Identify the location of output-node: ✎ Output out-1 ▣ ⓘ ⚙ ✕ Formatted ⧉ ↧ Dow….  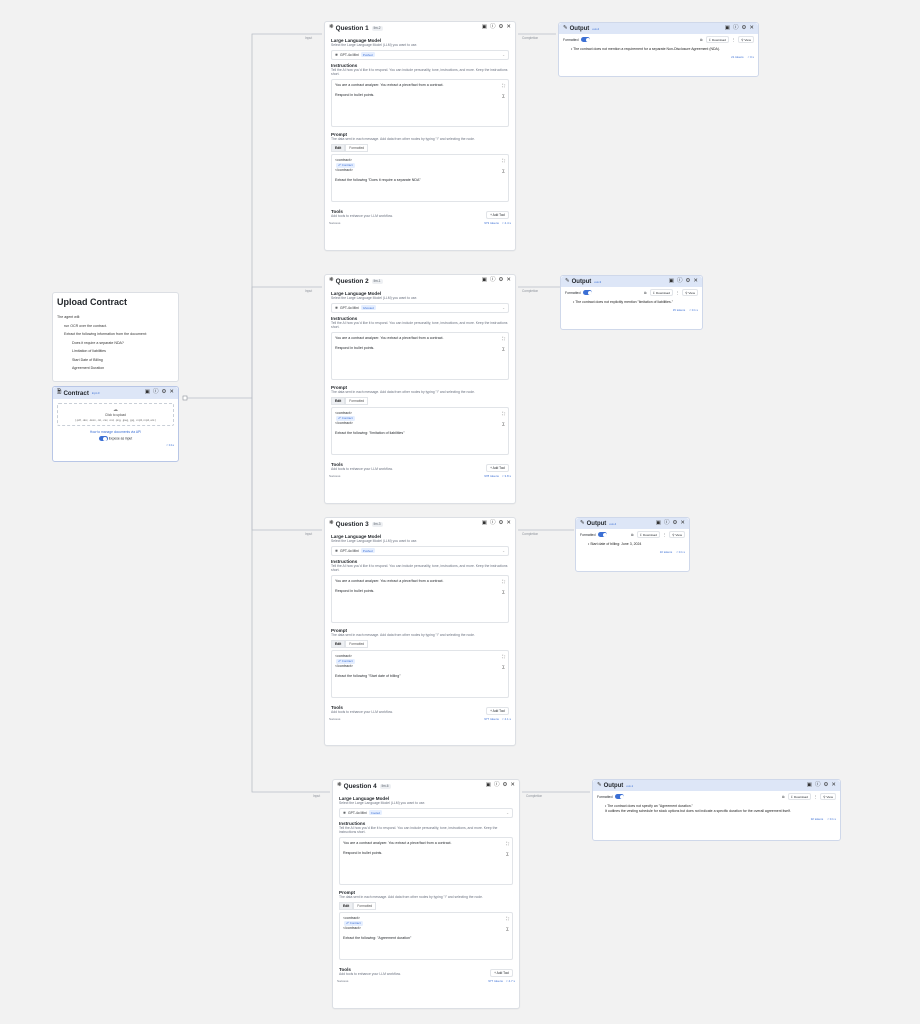
(716, 810).